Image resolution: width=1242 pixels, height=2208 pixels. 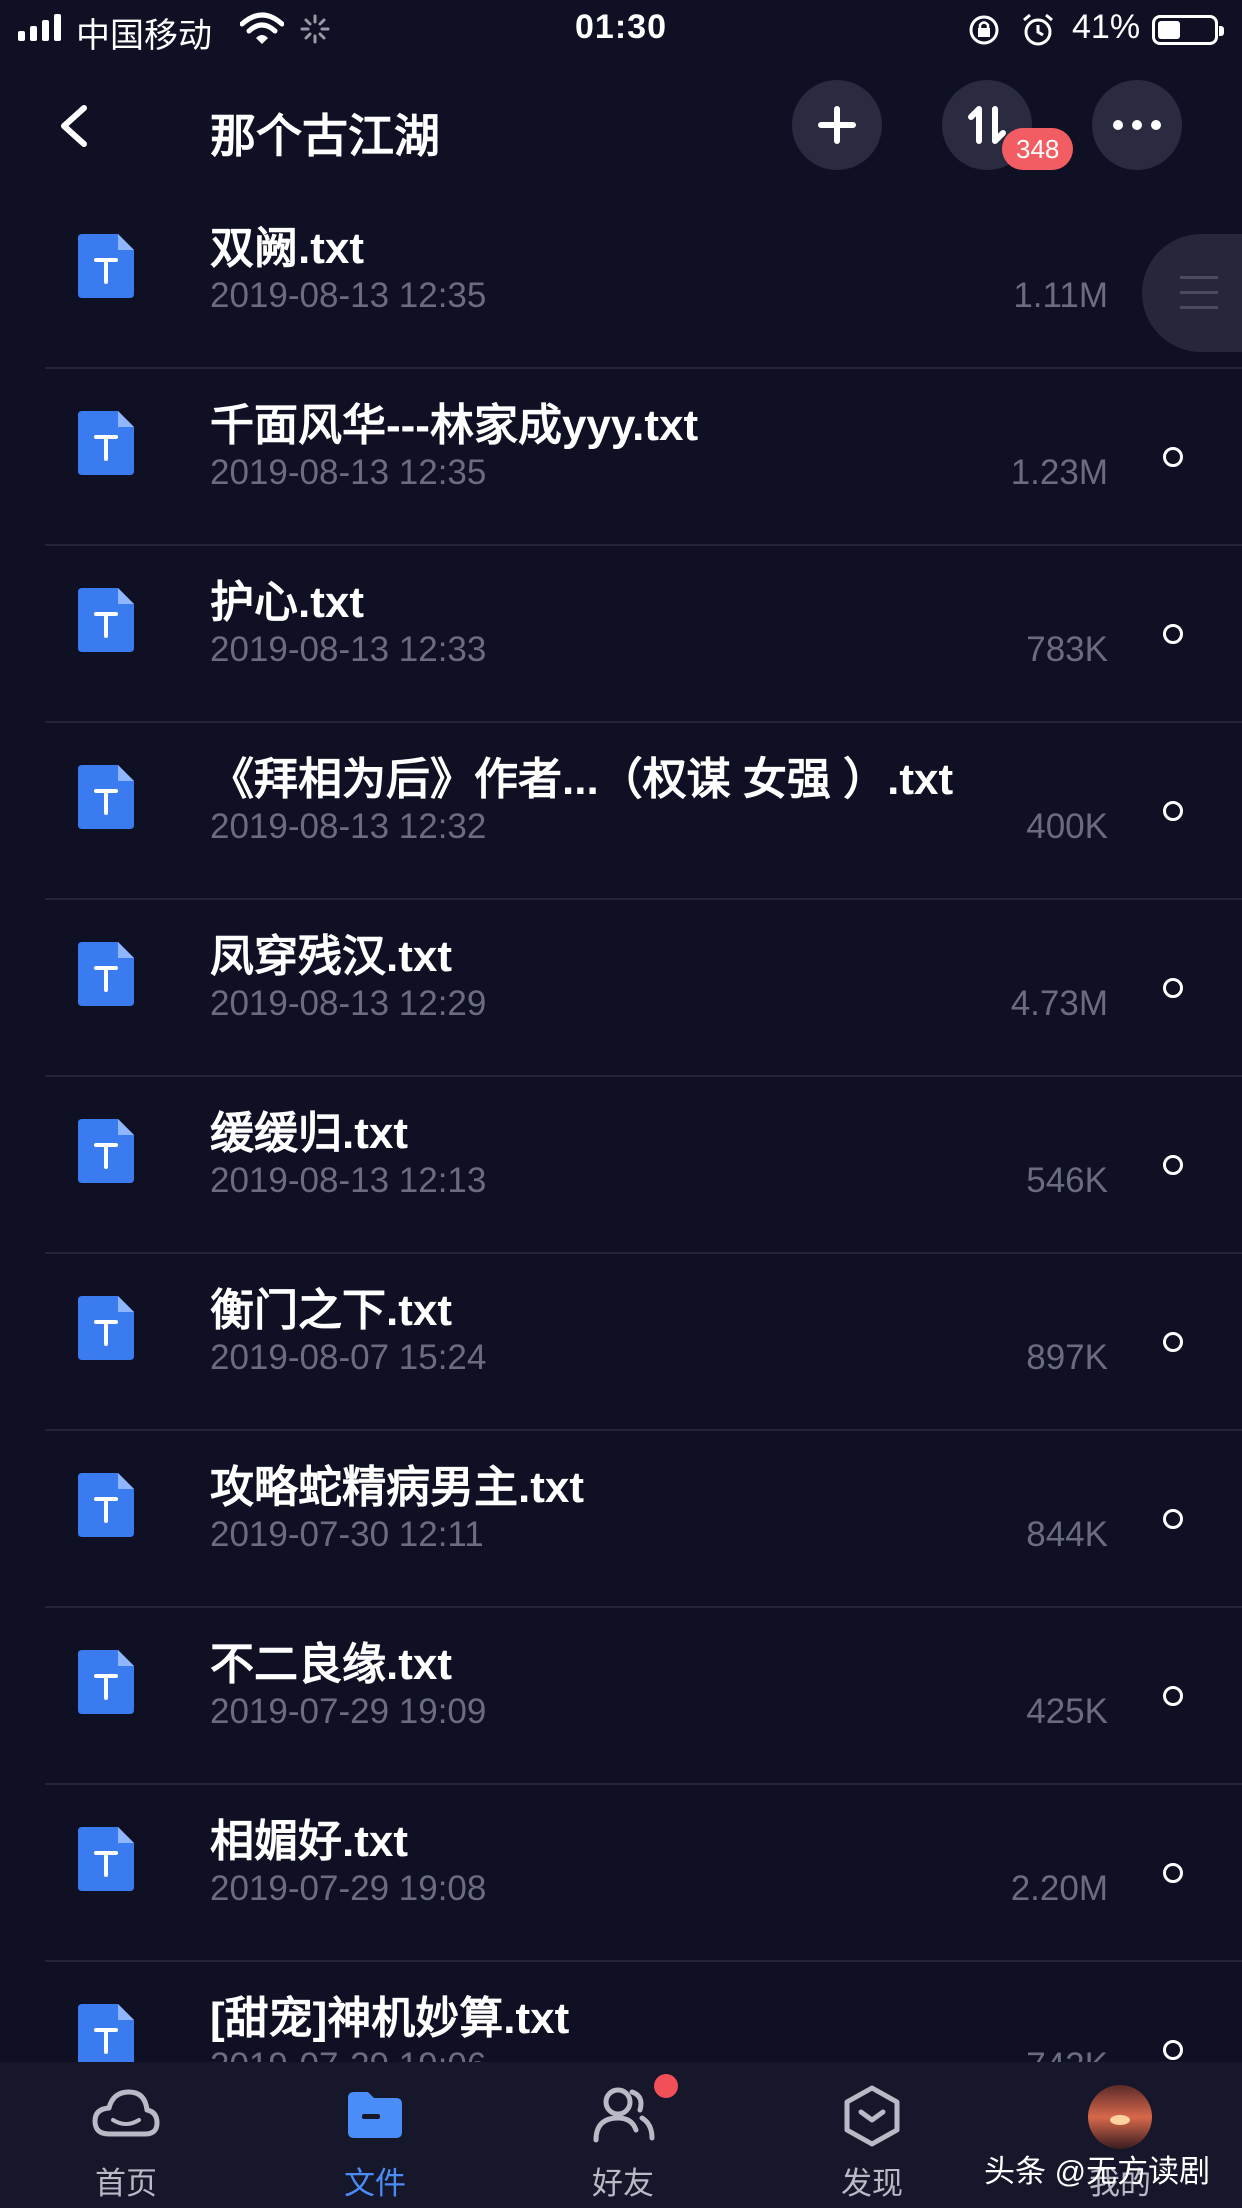 I want to click on folder-icon, so click(x=375, y=2115).